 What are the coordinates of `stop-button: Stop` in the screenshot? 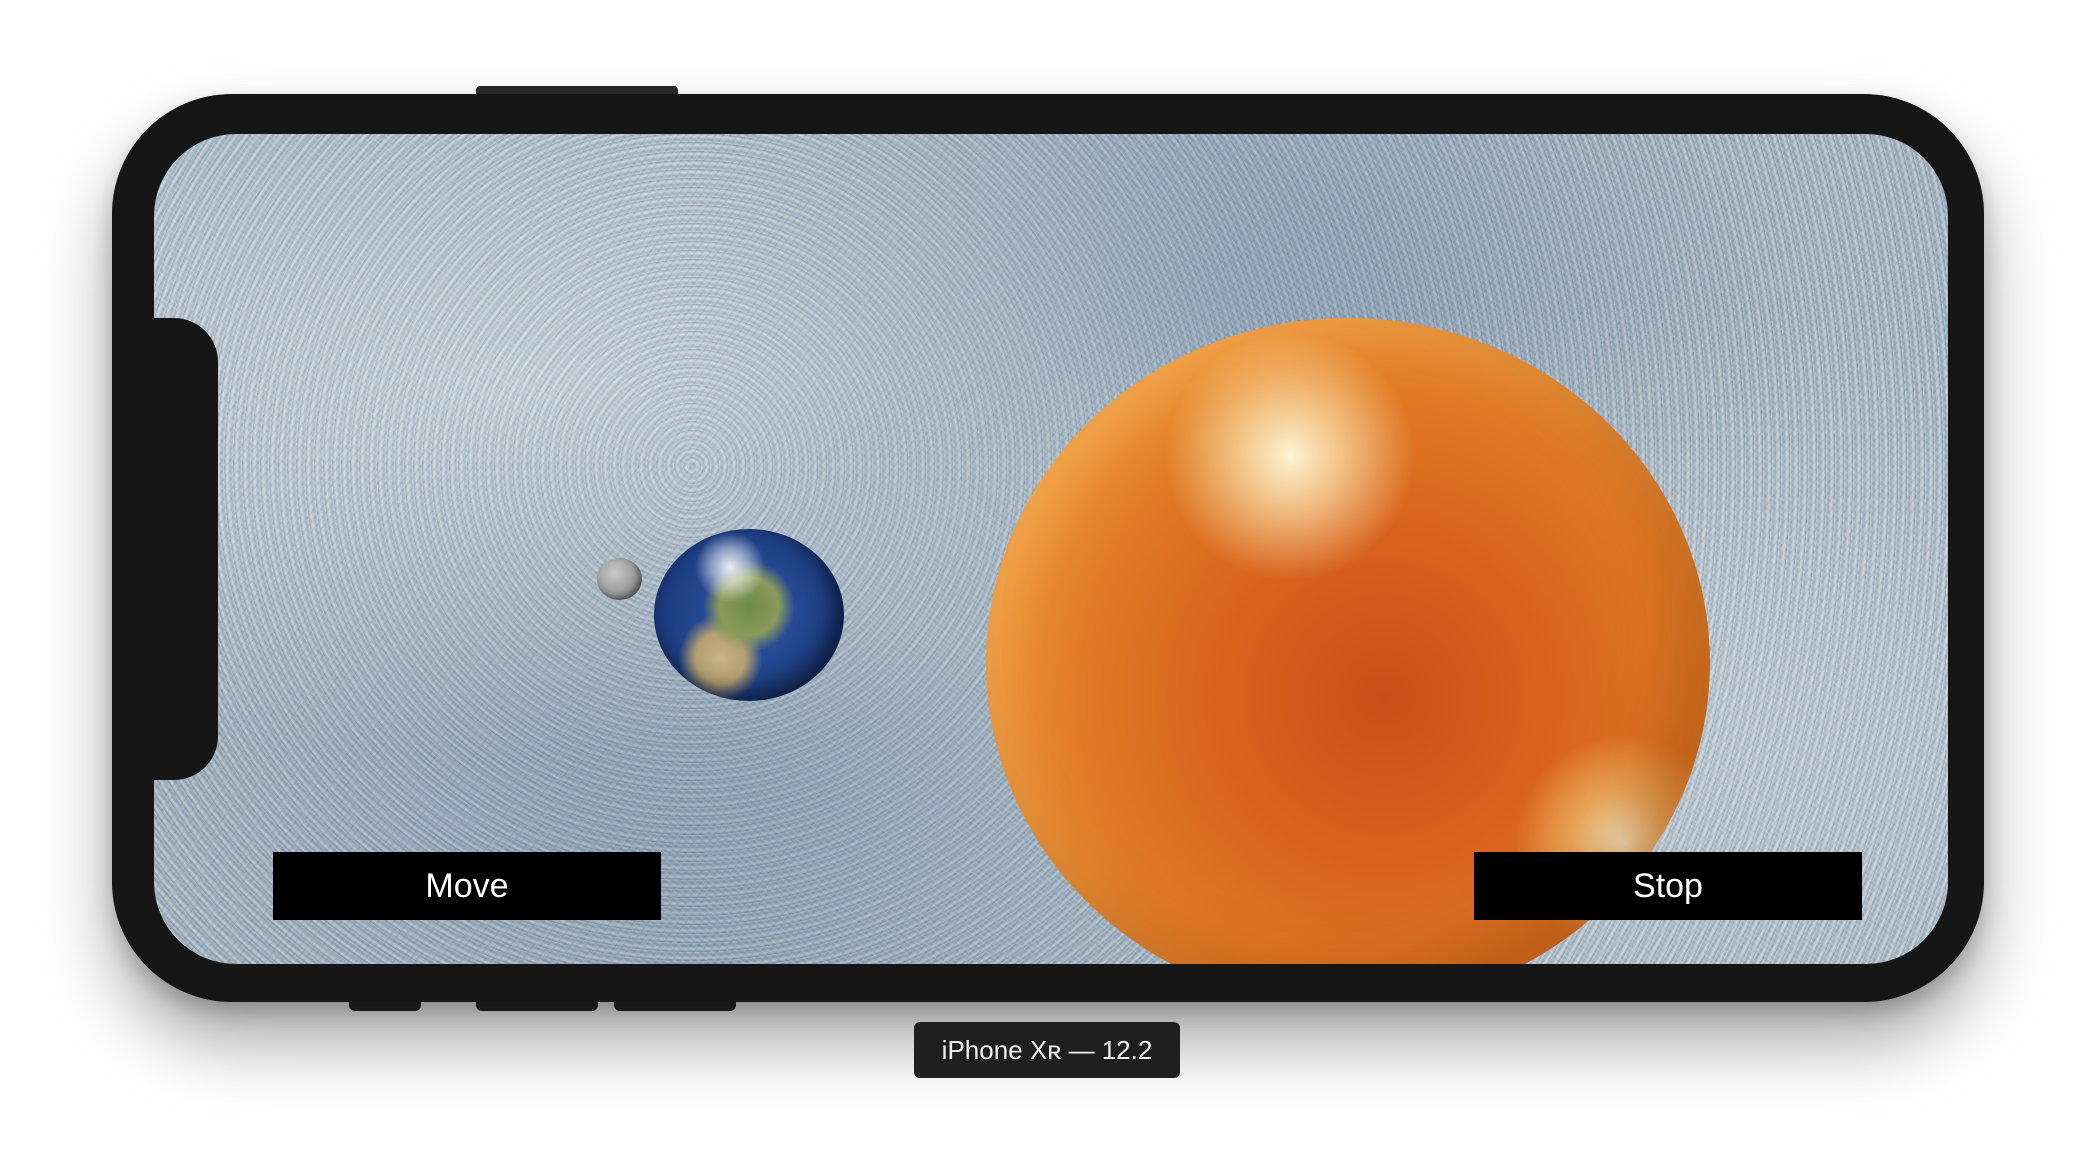 It's located at (1668, 886).